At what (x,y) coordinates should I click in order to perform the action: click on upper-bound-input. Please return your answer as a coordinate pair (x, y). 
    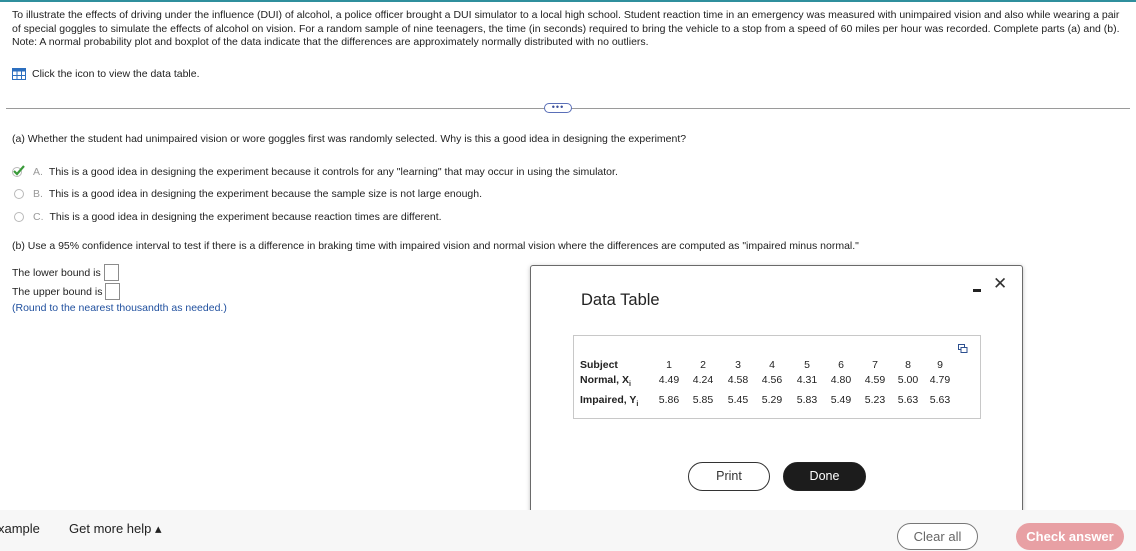
    Looking at the image, I should click on (113, 291).